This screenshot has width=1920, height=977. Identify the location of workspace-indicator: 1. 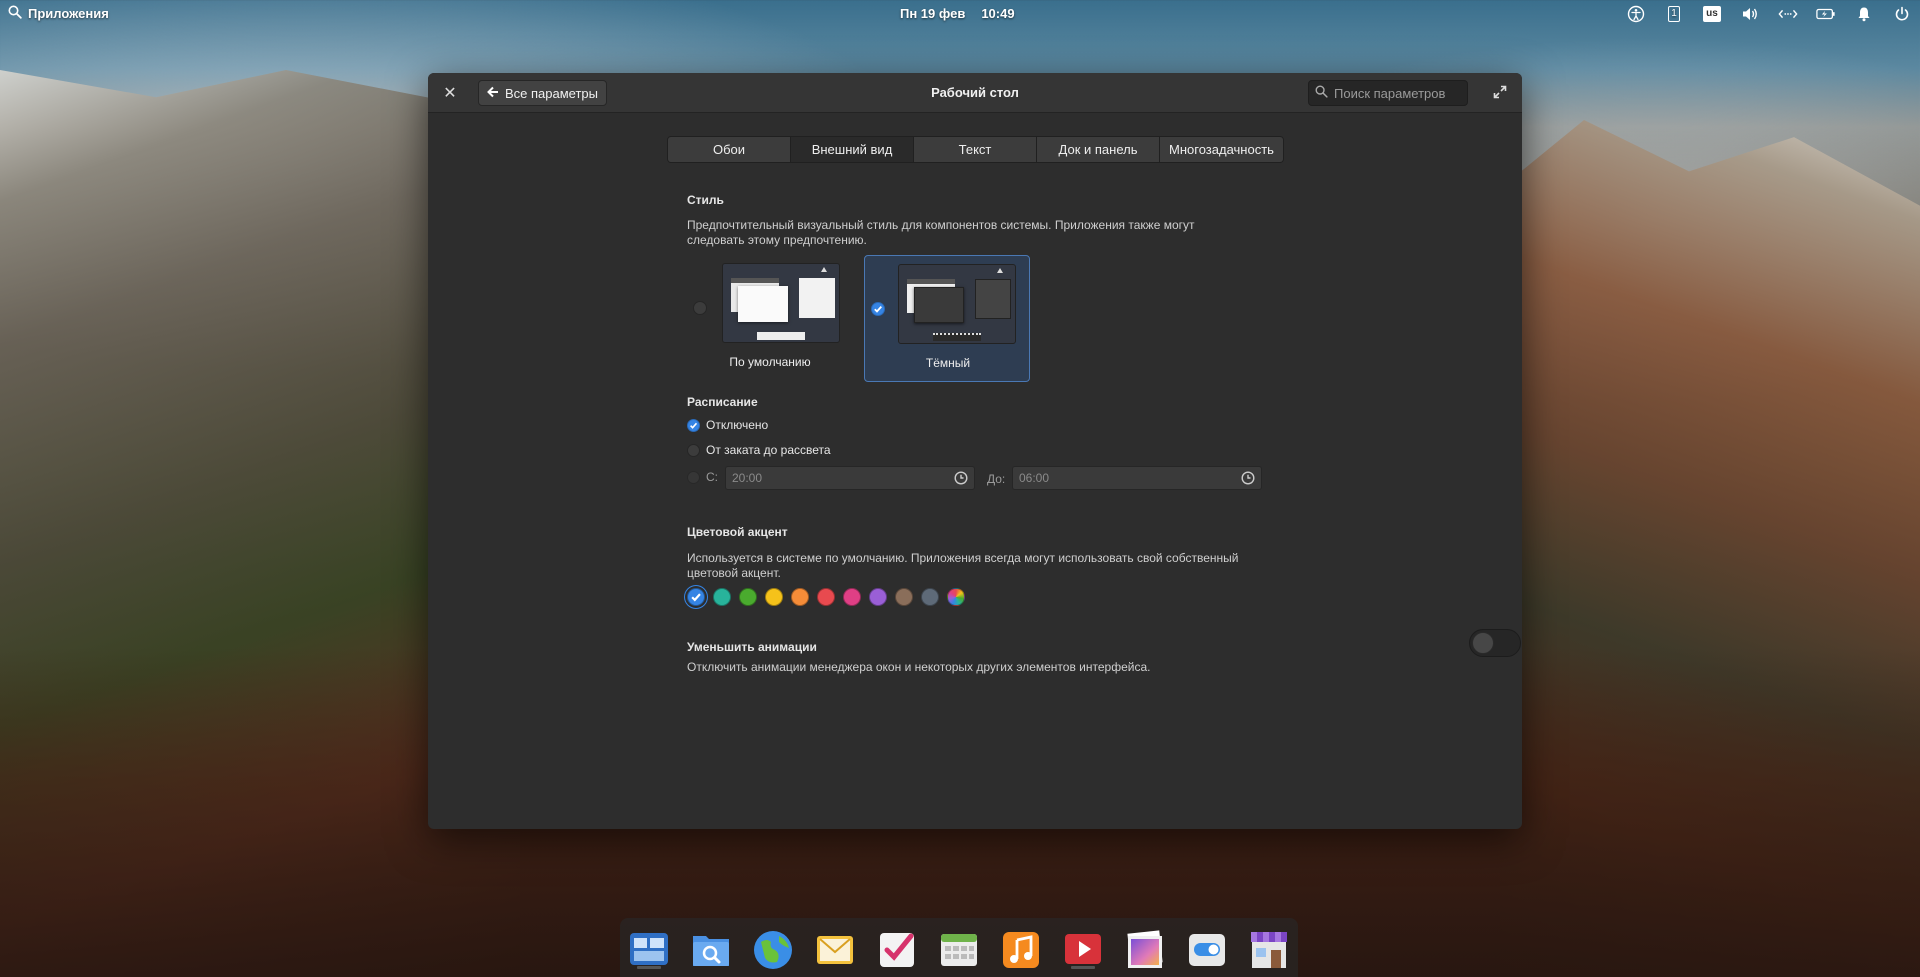
(1674, 14).